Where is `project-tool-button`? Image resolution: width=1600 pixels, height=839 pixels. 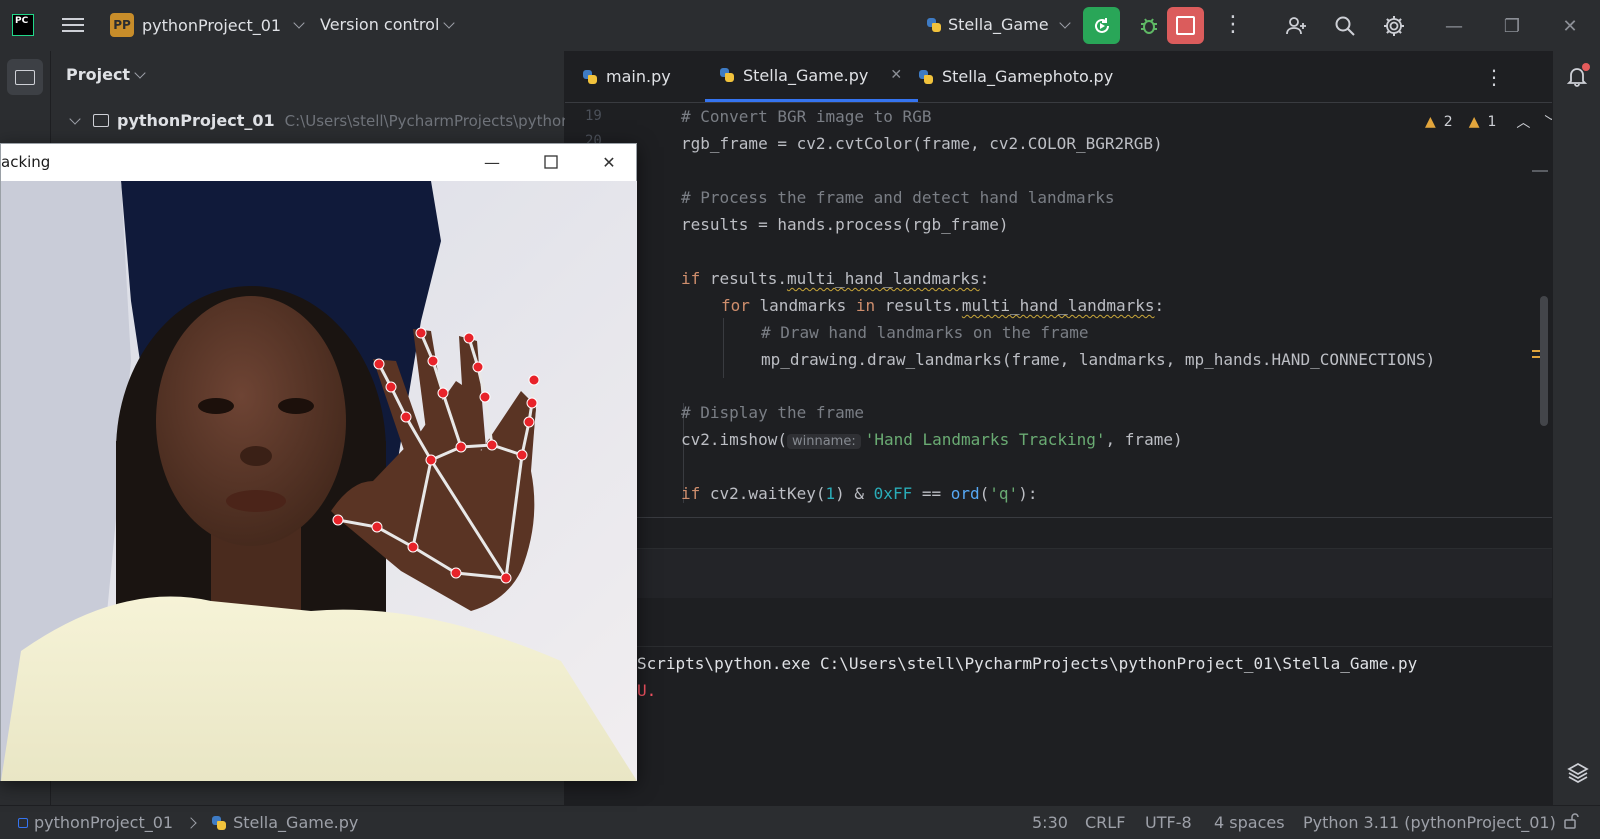
project-tool-button is located at coordinates (25, 77).